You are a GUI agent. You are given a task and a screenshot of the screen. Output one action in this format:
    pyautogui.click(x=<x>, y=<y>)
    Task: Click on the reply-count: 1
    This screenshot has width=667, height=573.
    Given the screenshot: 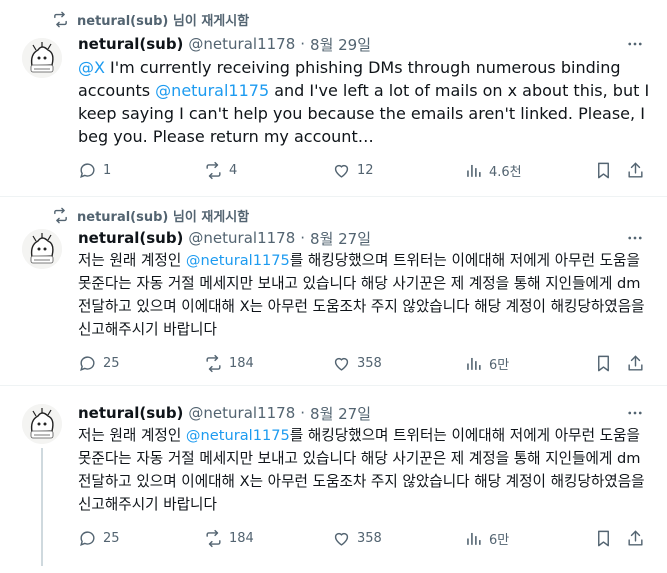 What is the action you would take?
    pyautogui.click(x=107, y=170)
    